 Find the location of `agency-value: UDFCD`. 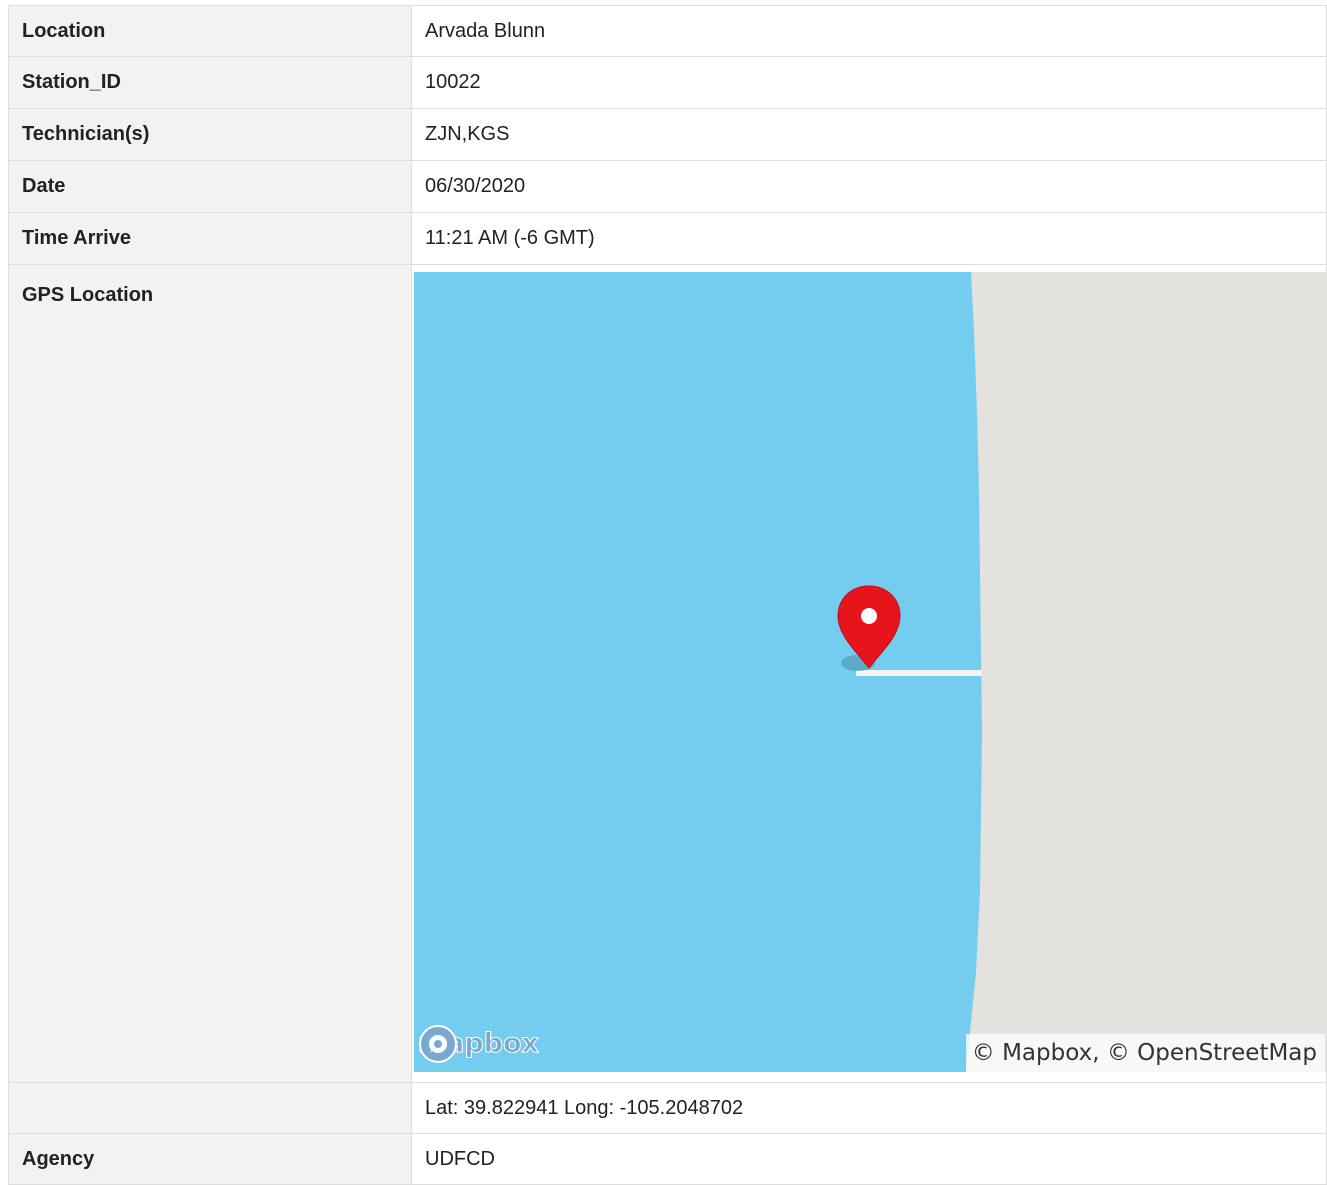

agency-value: UDFCD is located at coordinates (869, 1159).